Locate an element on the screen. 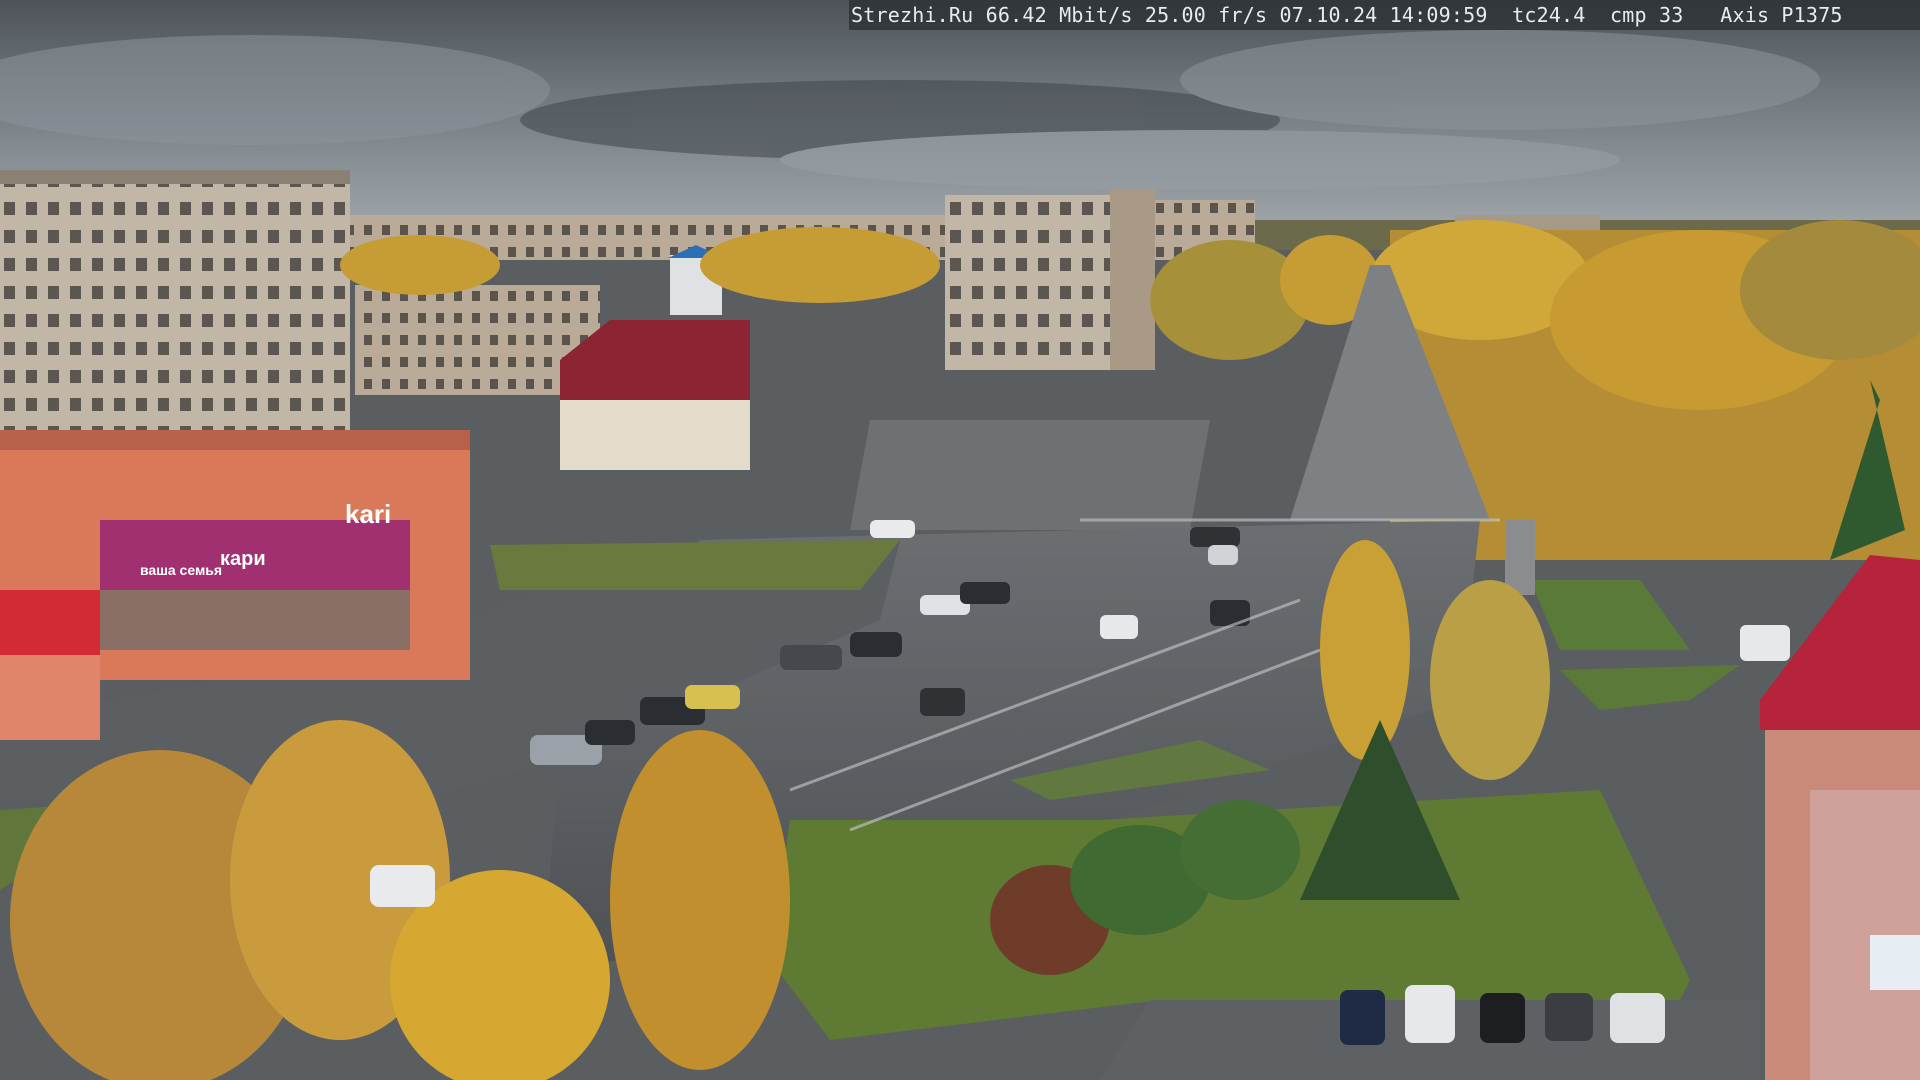 This screenshot has width=1920, height=1080. grass-left-square is located at coordinates (695, 565).